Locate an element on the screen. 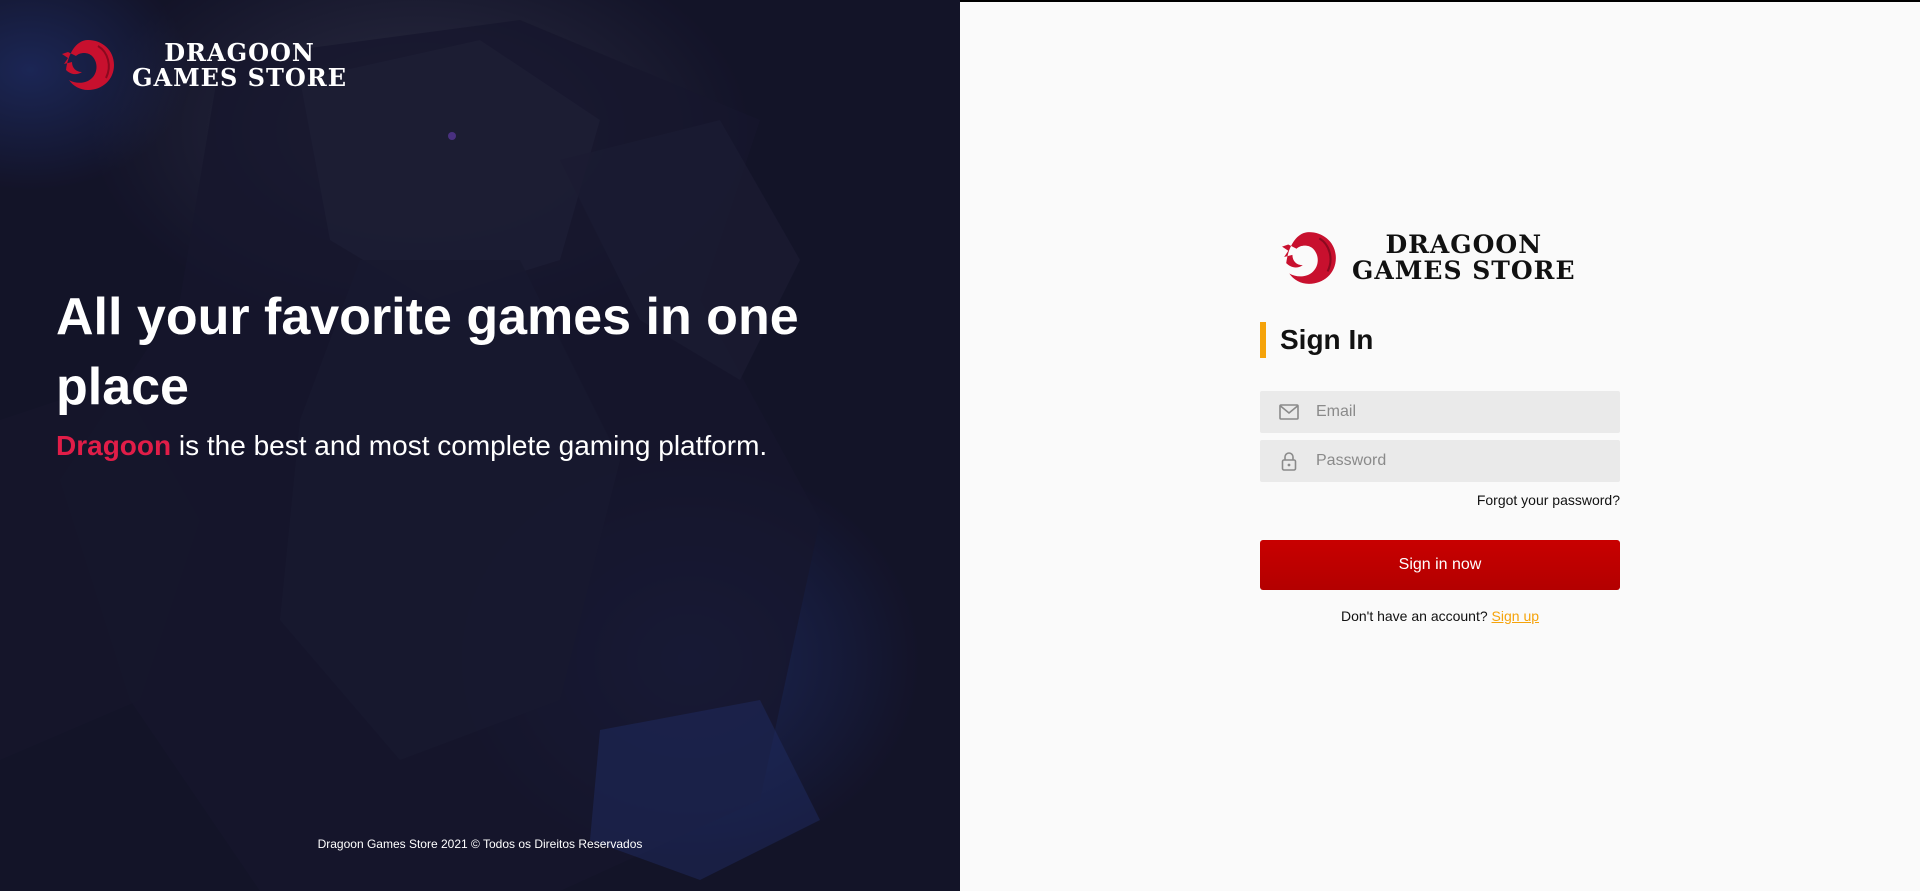 The height and width of the screenshot is (891, 1920). hero-logo: DRAGOON GAMES STORE is located at coordinates (202, 65).